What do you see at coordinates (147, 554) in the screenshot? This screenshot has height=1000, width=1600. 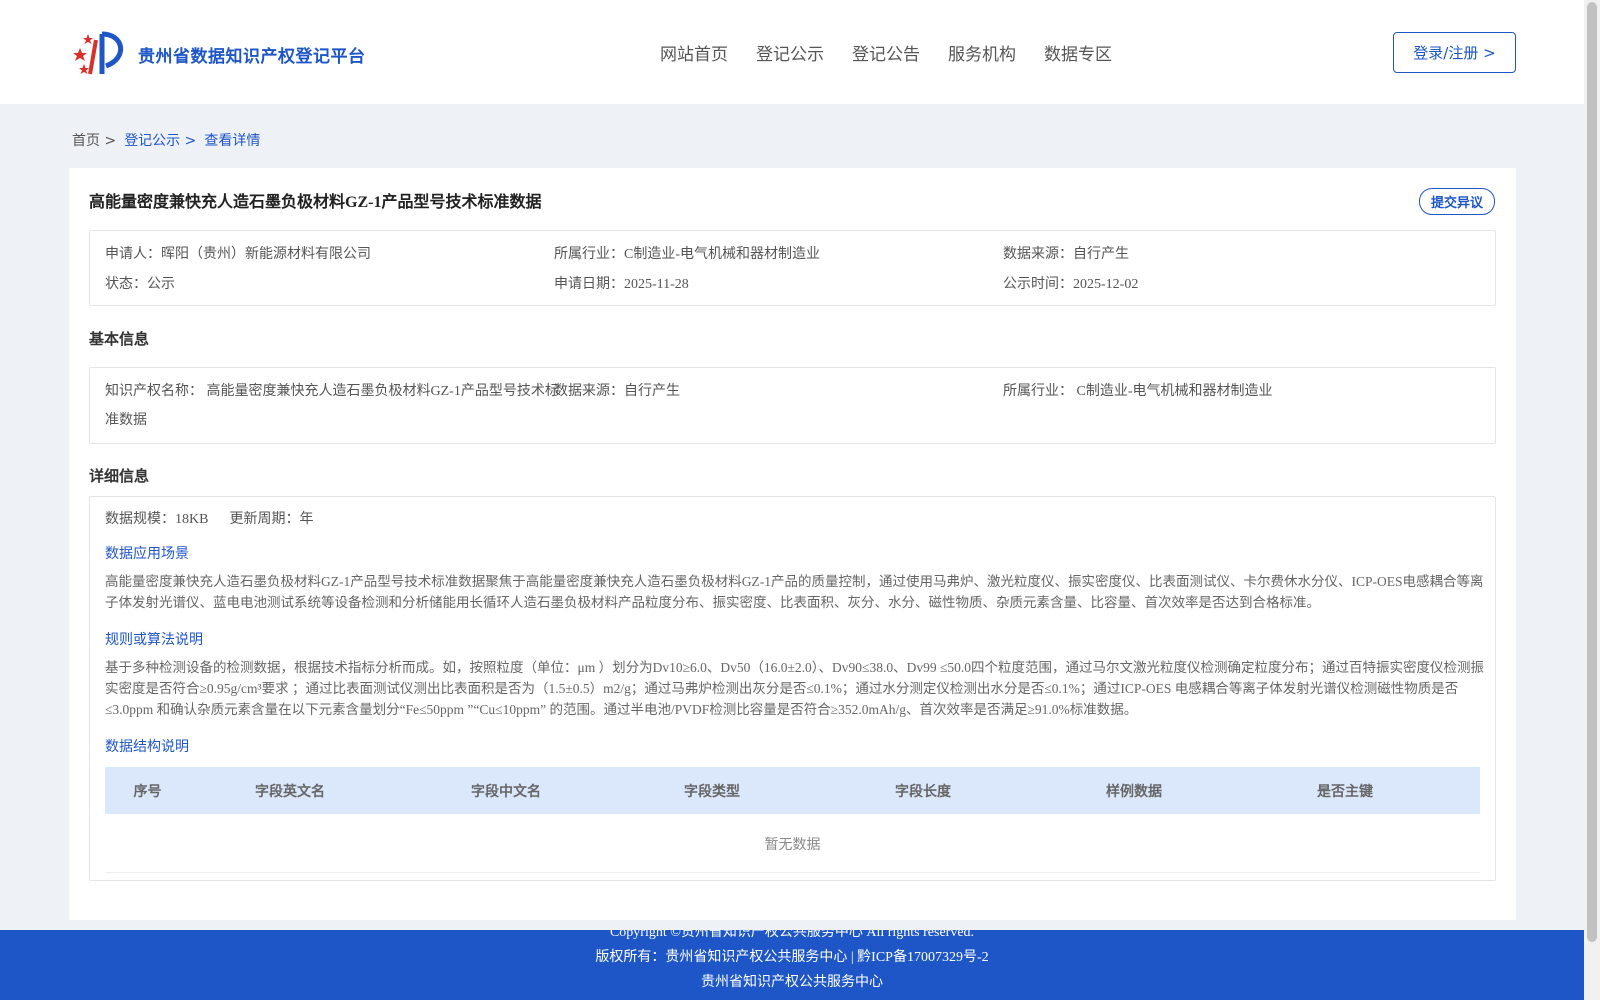 I see `scenario-title: 数据应用场景` at bounding box center [147, 554].